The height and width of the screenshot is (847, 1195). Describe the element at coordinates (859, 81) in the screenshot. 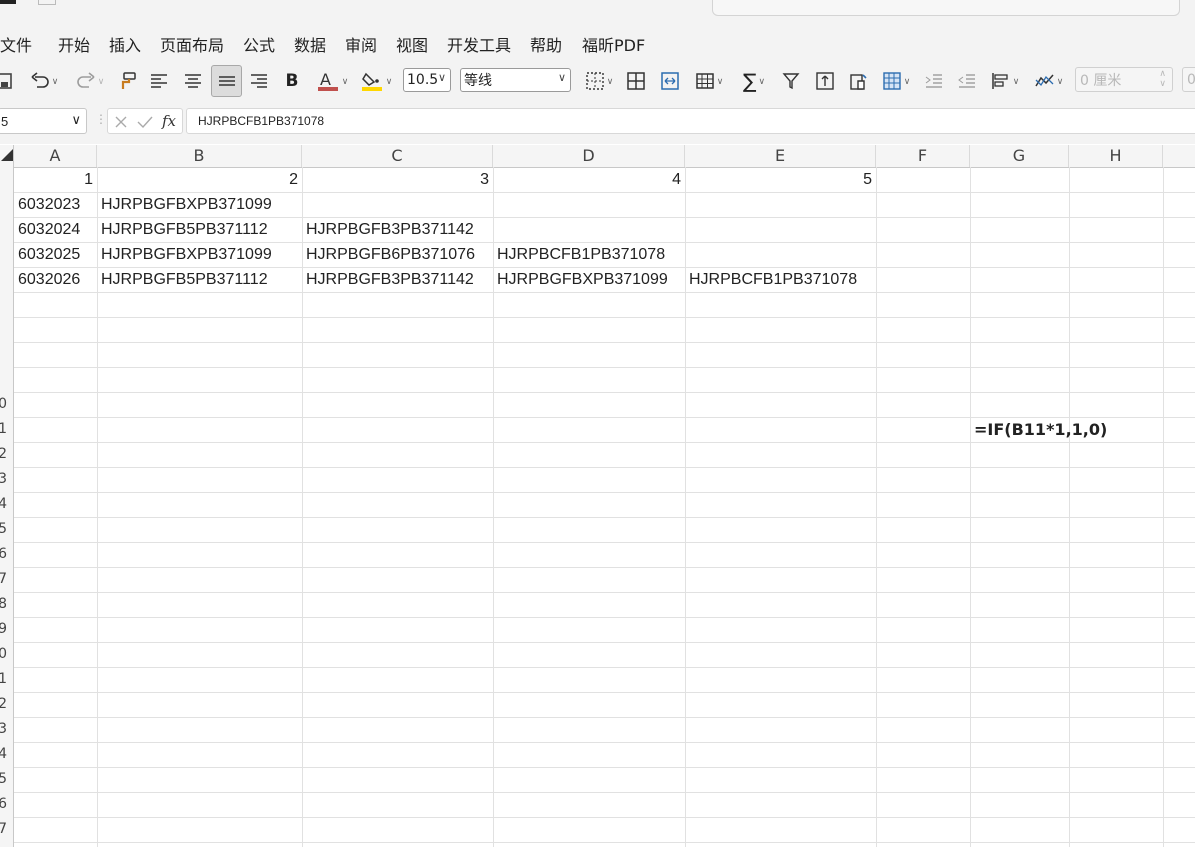

I see `paste-special-icon` at that location.